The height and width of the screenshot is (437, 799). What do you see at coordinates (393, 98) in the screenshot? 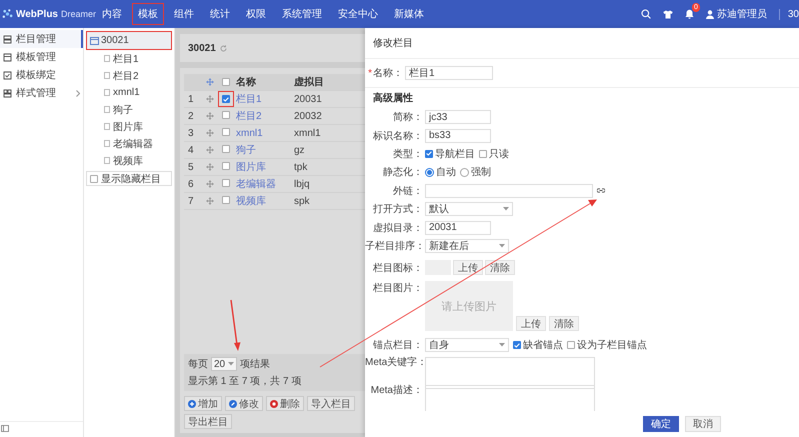
I see `section-title: 高级属性` at bounding box center [393, 98].